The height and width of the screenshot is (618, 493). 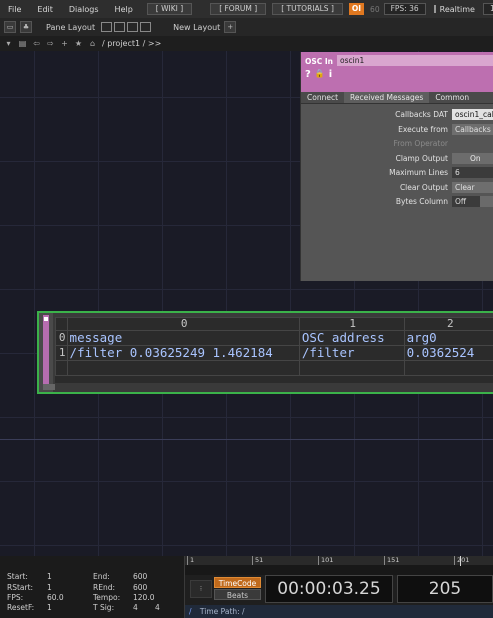 What do you see at coordinates (22, 43) in the screenshot?
I see `panel-icon: ▤` at bounding box center [22, 43].